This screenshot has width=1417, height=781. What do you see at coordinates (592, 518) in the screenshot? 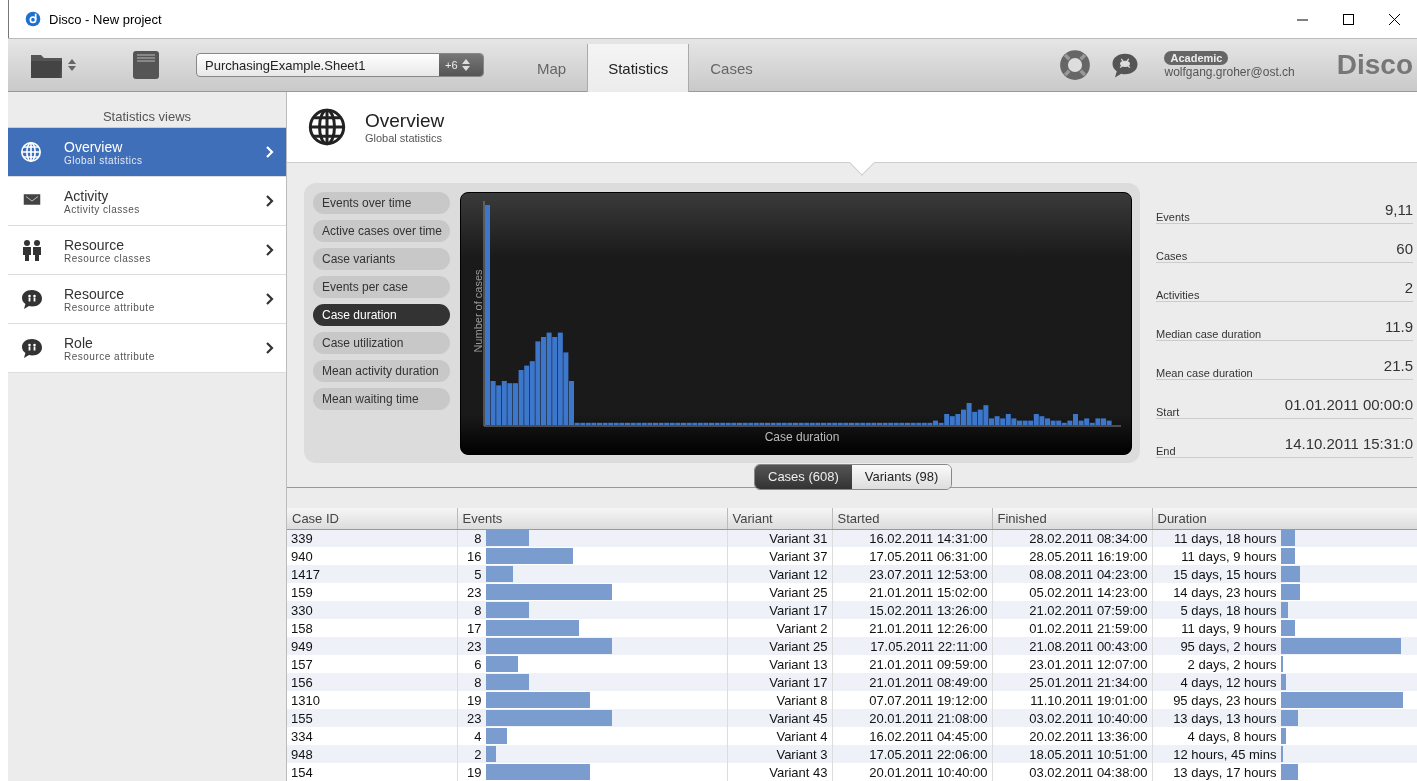
I see `column-header: Events` at bounding box center [592, 518].